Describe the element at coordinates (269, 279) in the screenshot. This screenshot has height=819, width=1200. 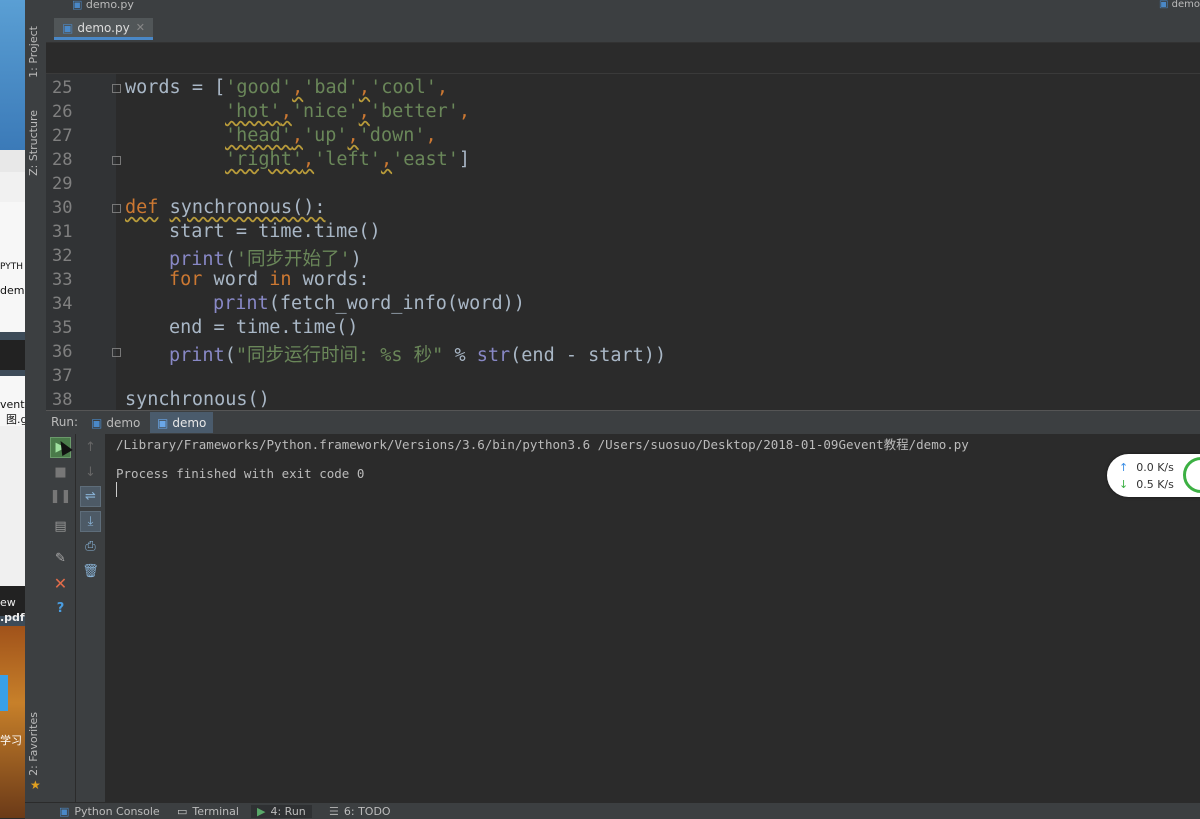
I see `code-line-33: for word in words:` at that location.